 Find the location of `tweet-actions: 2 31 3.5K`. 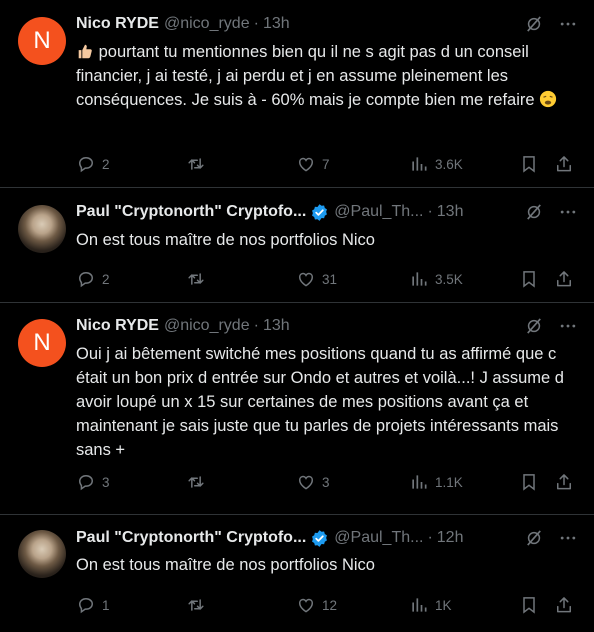

tweet-actions: 2 31 3.5K is located at coordinates (326, 279).